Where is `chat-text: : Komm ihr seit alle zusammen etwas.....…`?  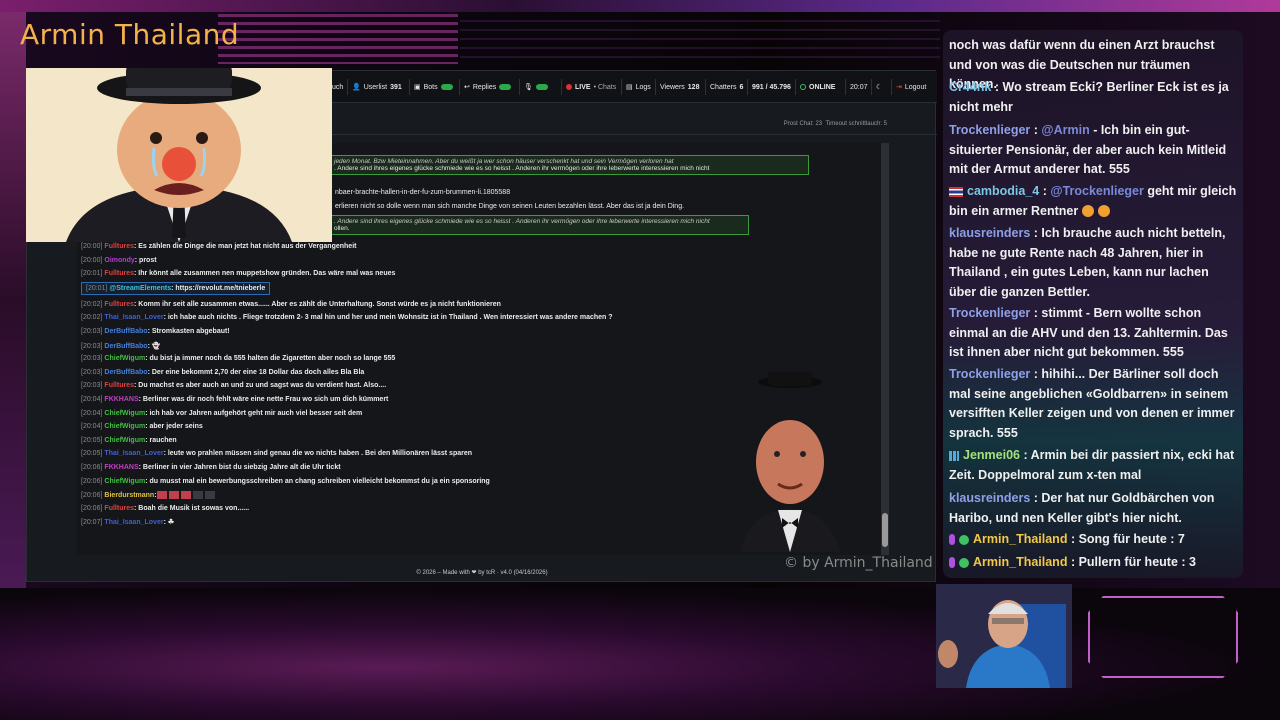
chat-text: : Komm ihr seit alle zusammen etwas.....… is located at coordinates (317, 304).